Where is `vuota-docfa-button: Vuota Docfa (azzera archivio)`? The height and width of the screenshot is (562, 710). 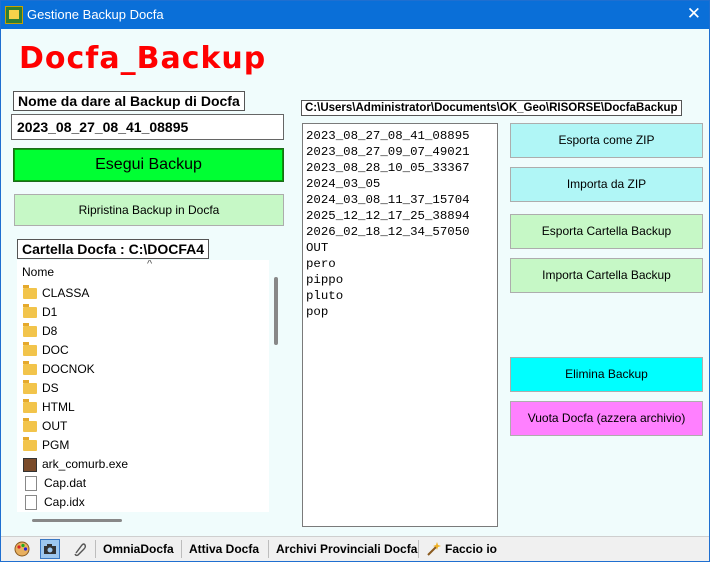
vuota-docfa-button: Vuota Docfa (azzera archivio) is located at coordinates (606, 418).